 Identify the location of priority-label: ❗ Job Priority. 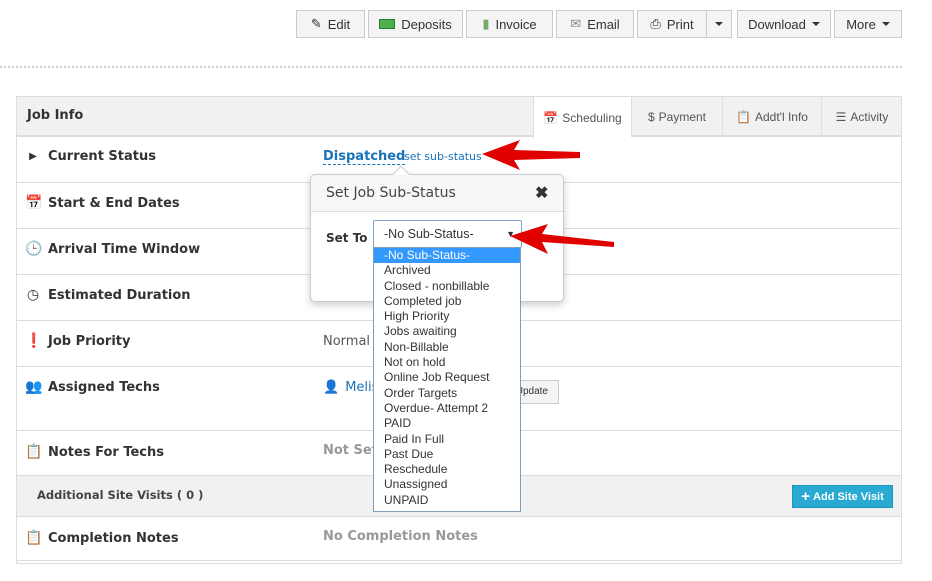
(77, 341).